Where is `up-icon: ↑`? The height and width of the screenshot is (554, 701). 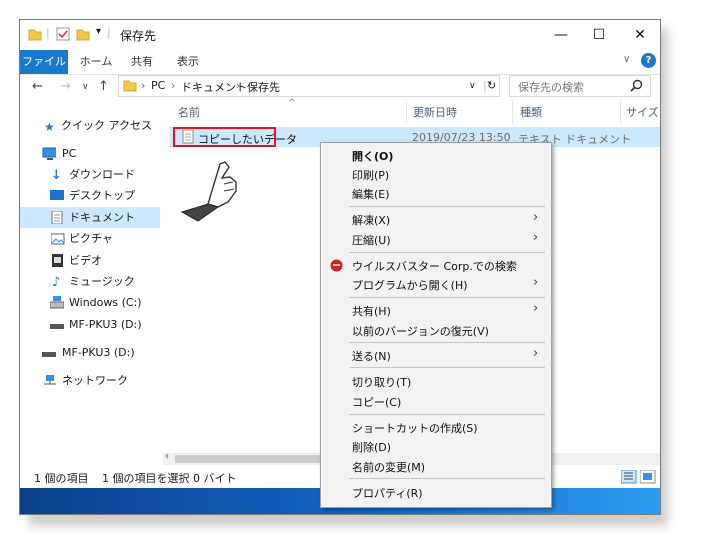
up-icon: ↑ is located at coordinates (103, 86).